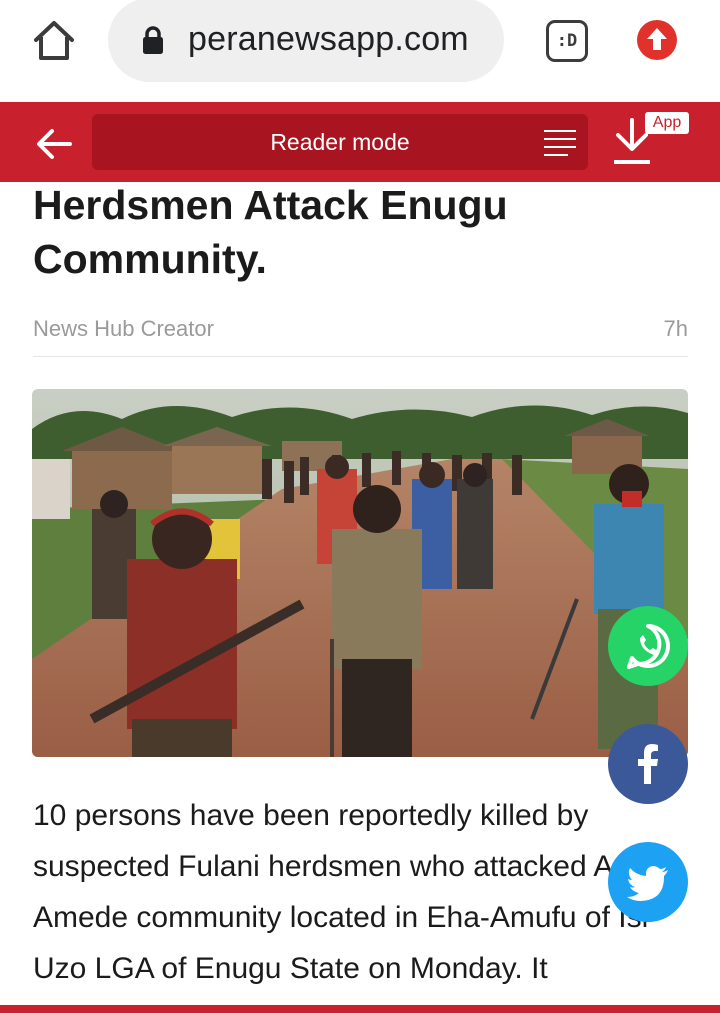 This screenshot has height=1013, width=720. I want to click on reader-mode-button: Reader mode, so click(340, 142).